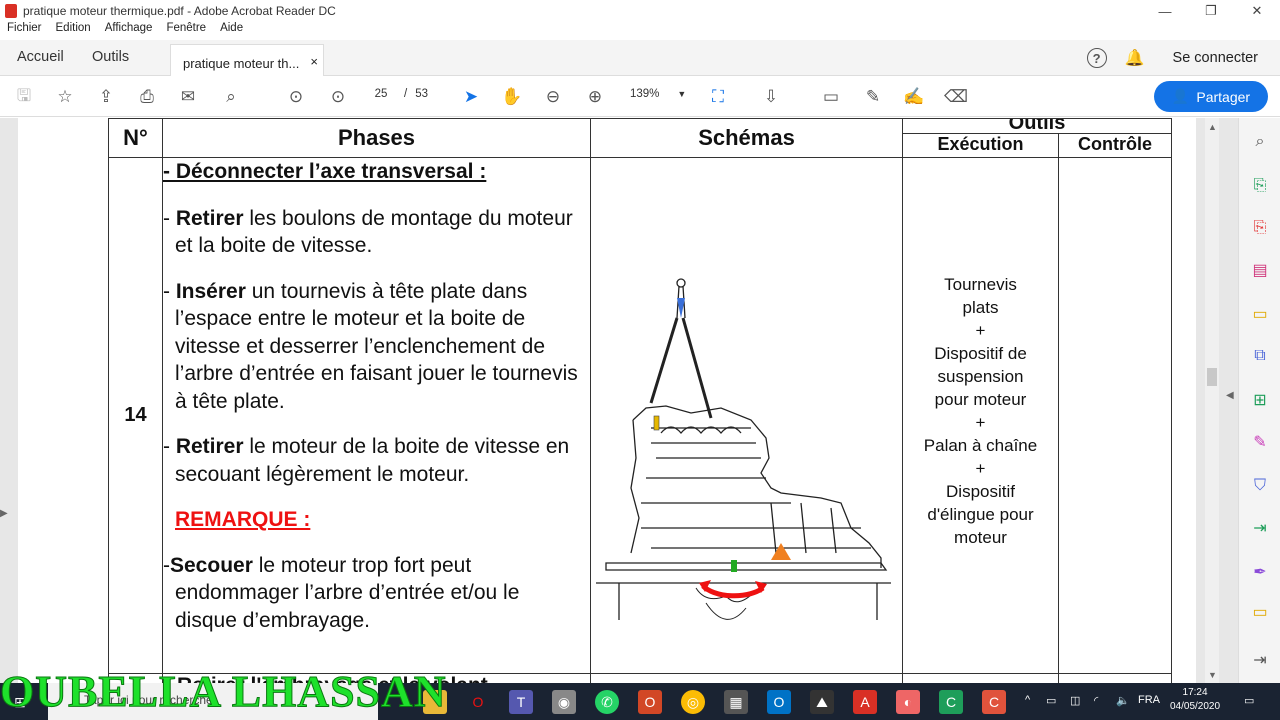 This screenshot has width=1280, height=720. I want to click on recorder-icon: ◐, so click(908, 702).